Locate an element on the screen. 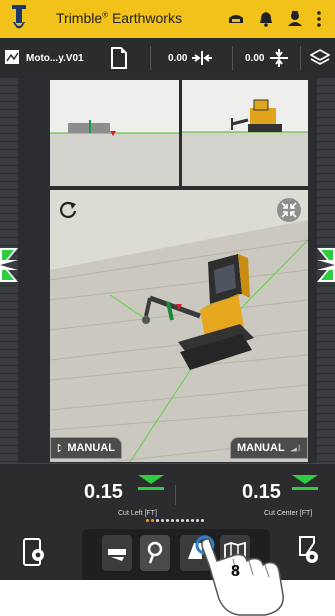 Image resolution: width=335 pixels, height=616 pixels. design-map-icon is located at coordinates (12, 57).